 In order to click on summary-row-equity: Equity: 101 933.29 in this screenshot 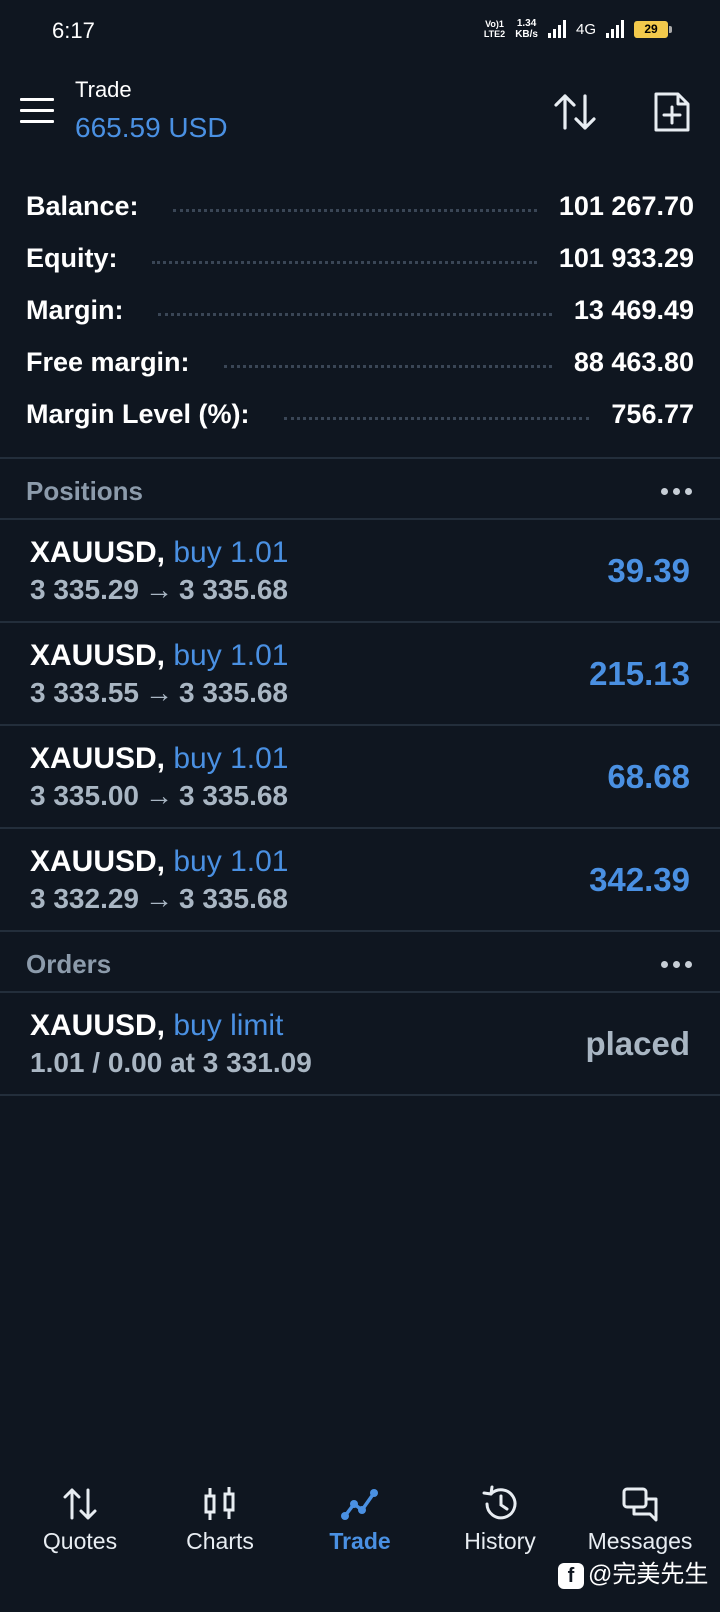, I will do `click(360, 258)`.